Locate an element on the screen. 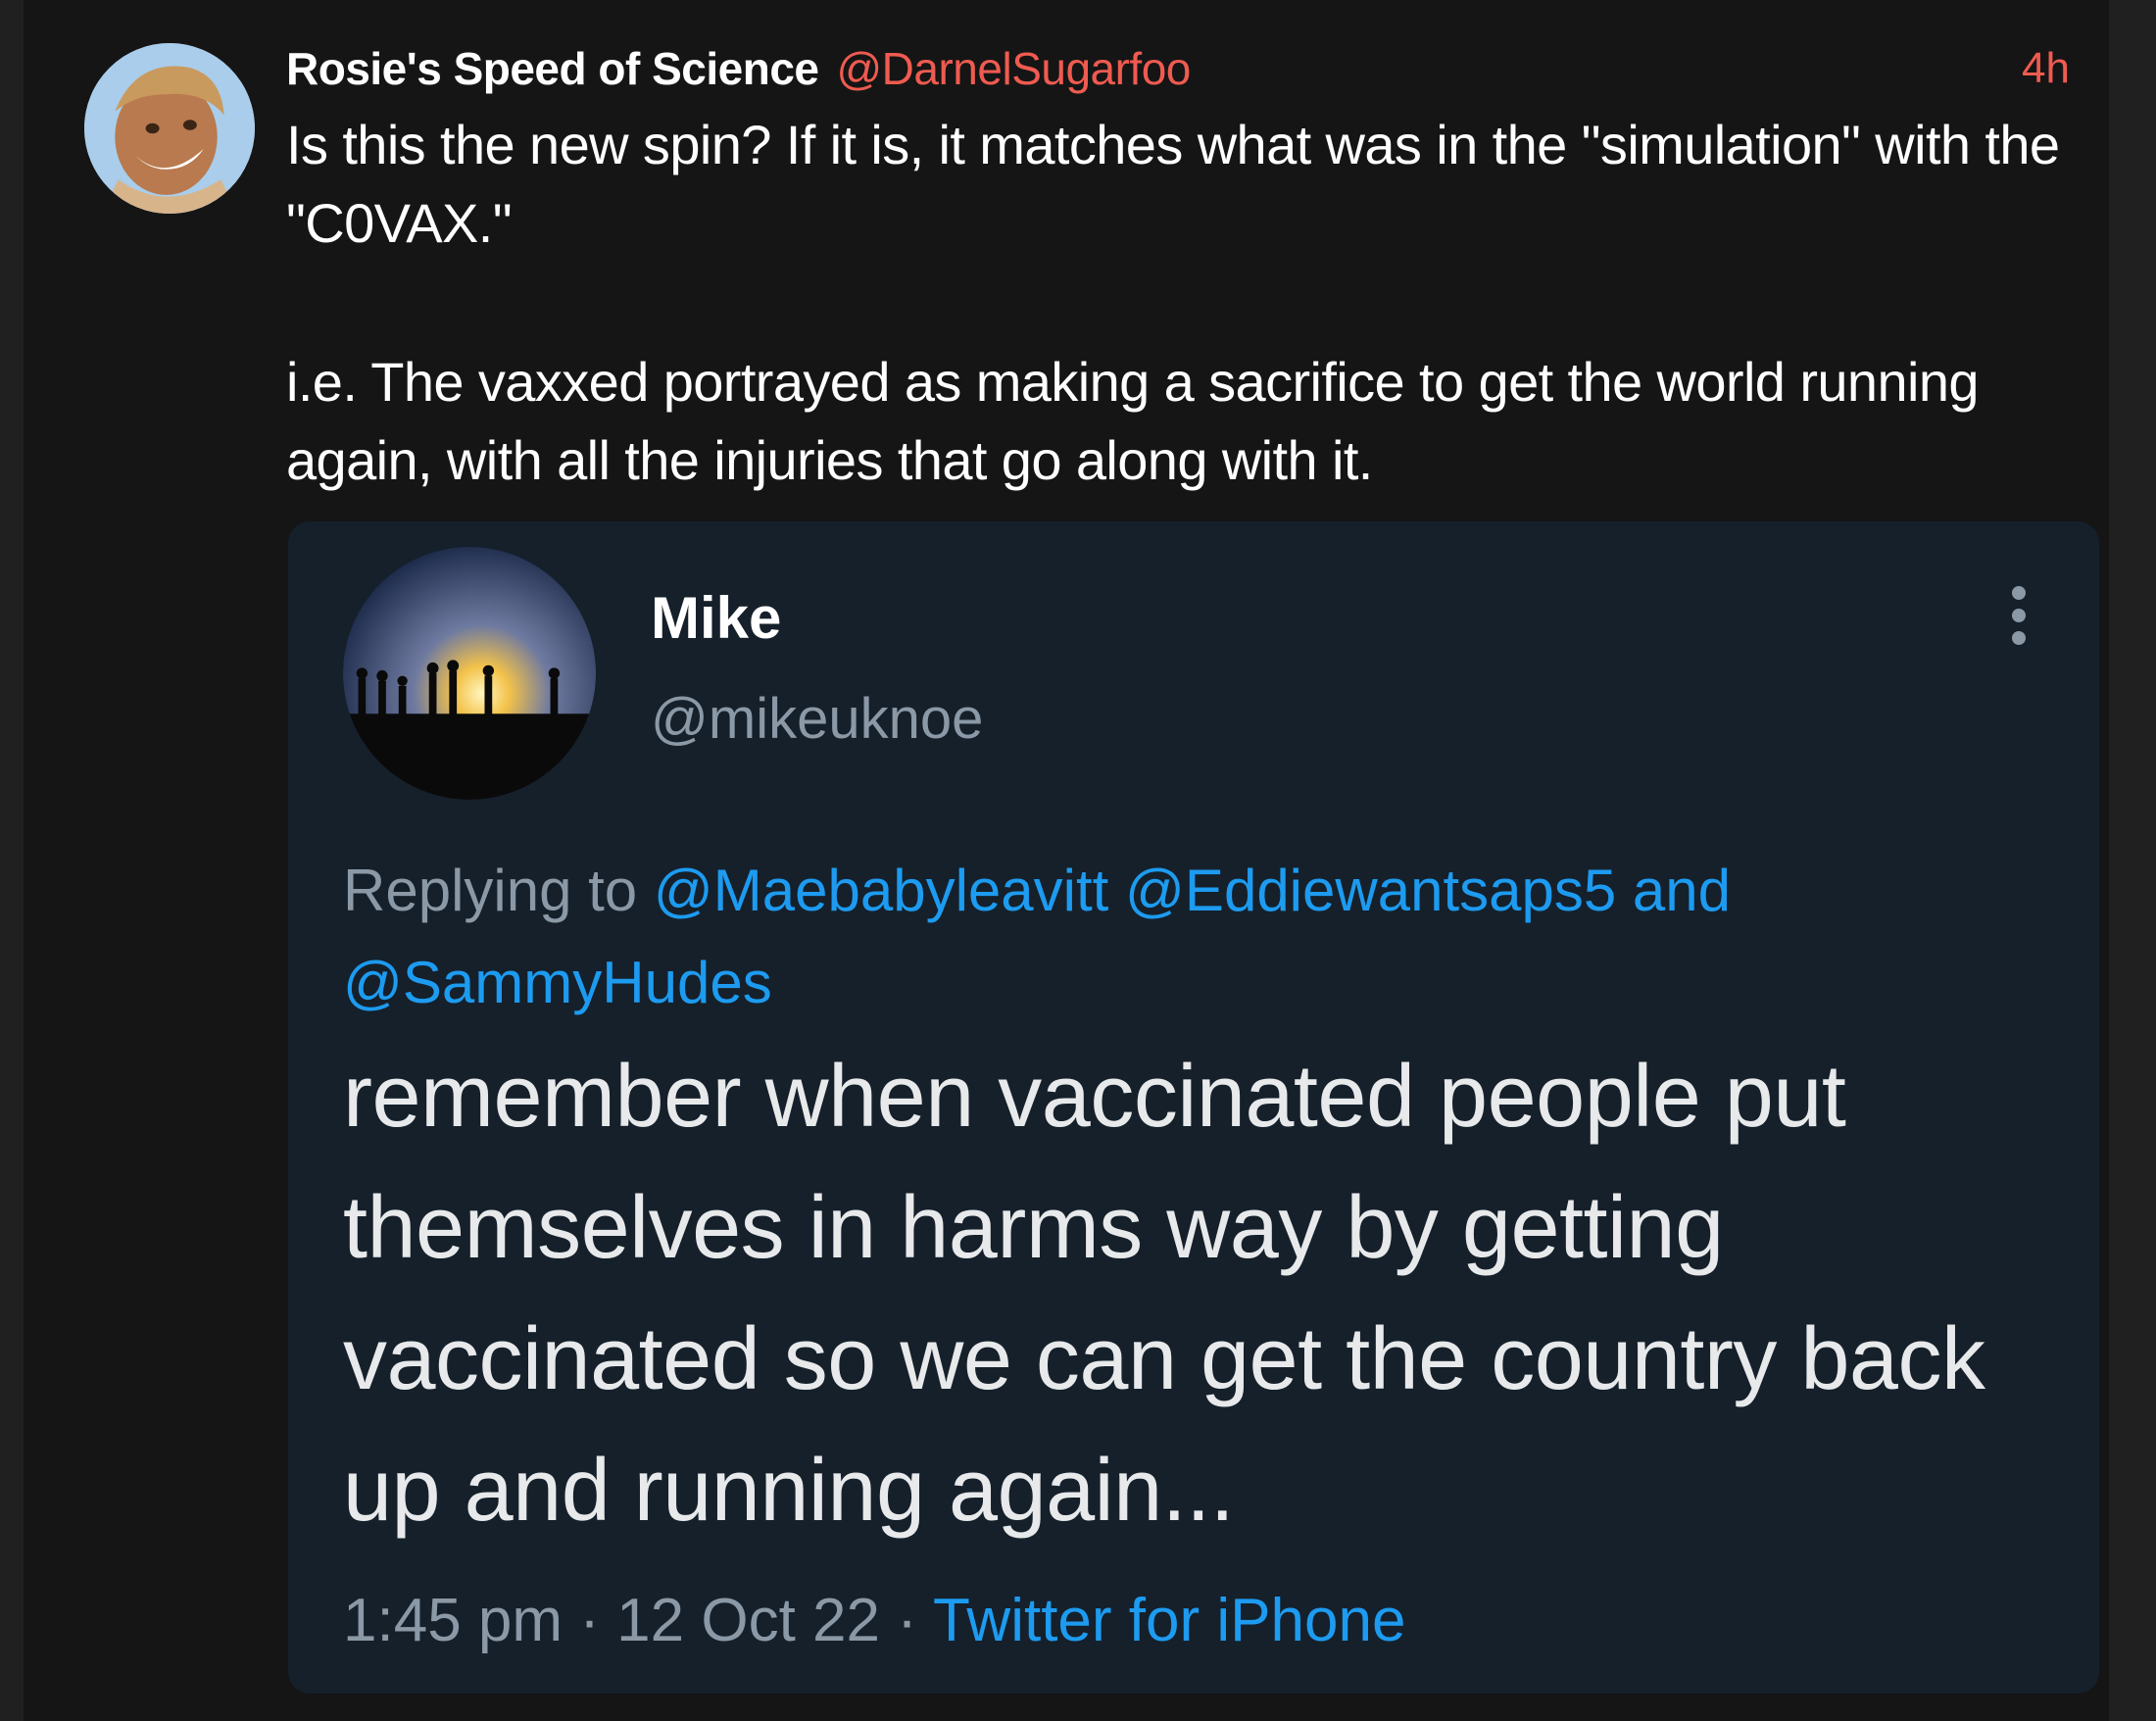 The height and width of the screenshot is (1721, 2156). mention-link: @SammyHudes is located at coordinates (557, 982).